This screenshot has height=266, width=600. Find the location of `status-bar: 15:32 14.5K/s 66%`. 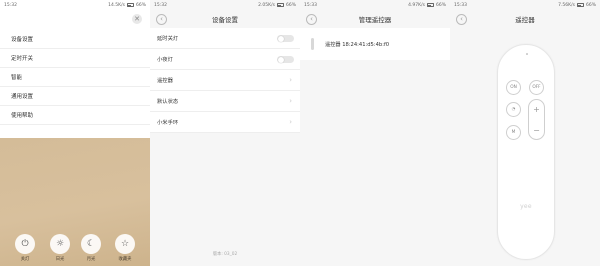

status-bar: 15:32 14.5K/s 66% is located at coordinates (75, 5).